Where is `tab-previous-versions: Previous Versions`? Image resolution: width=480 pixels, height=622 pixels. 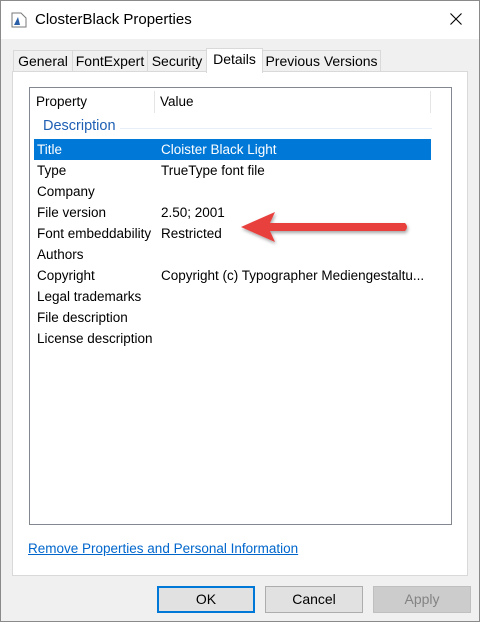 tab-previous-versions: Previous Versions is located at coordinates (321, 60).